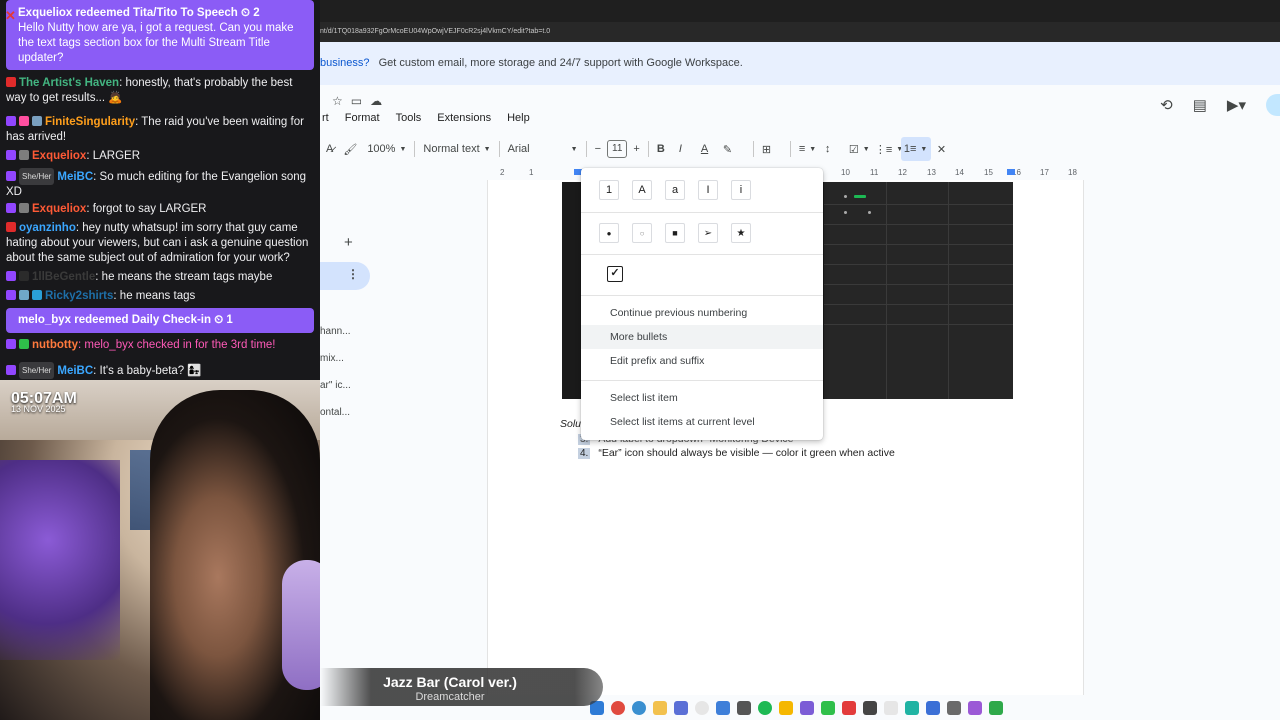 The height and width of the screenshot is (720, 1280). What do you see at coordinates (409, 118) in the screenshot?
I see `menu-tools: Tools` at bounding box center [409, 118].